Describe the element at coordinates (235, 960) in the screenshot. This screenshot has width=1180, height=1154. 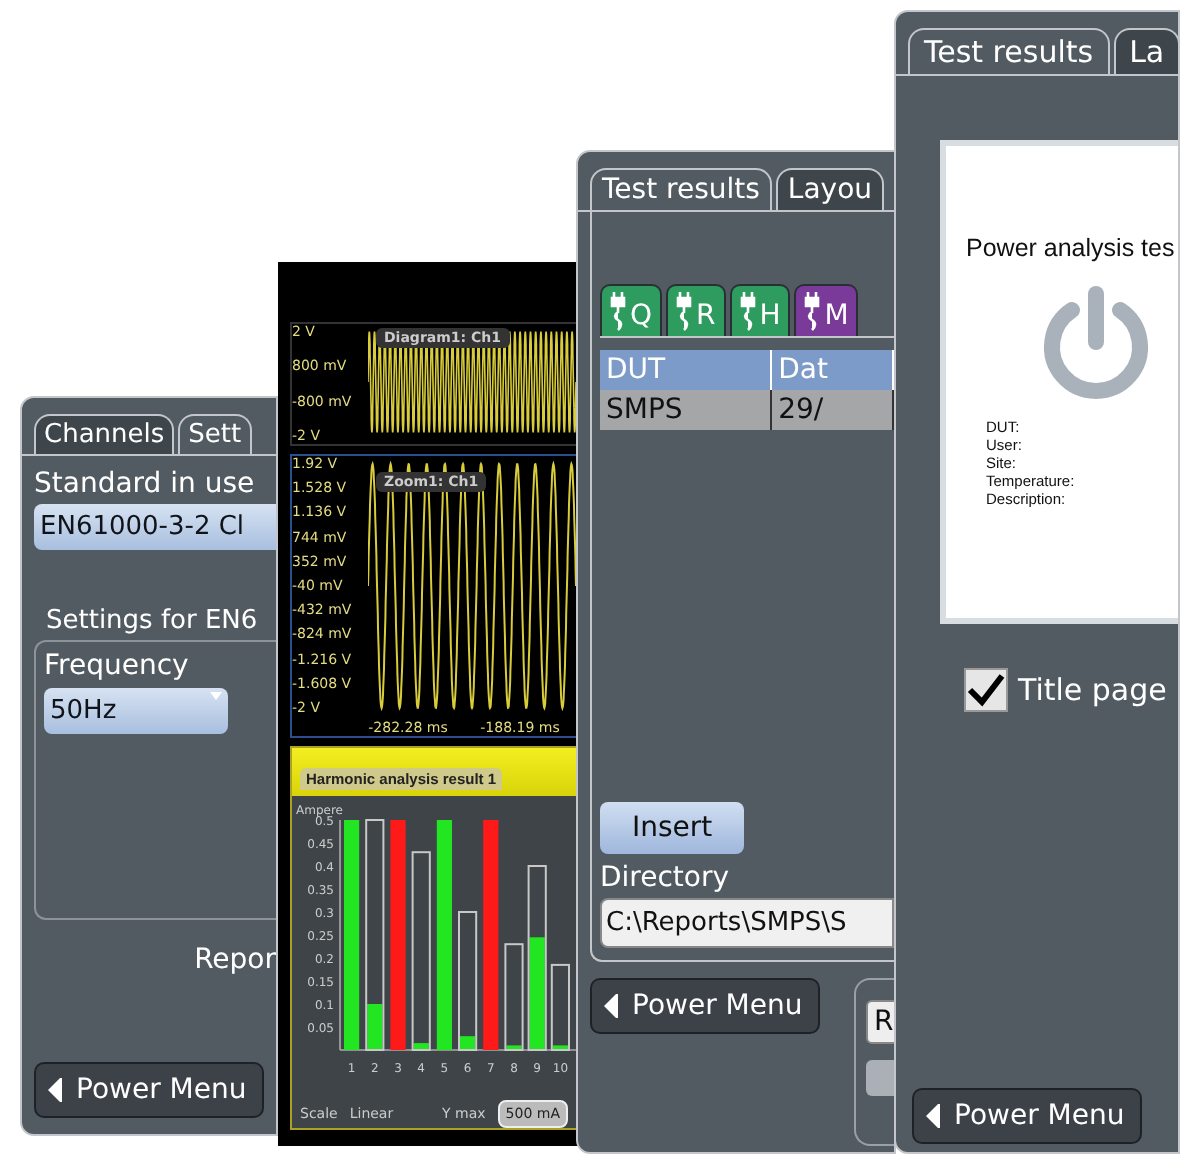
I see `report-label: Repor` at that location.